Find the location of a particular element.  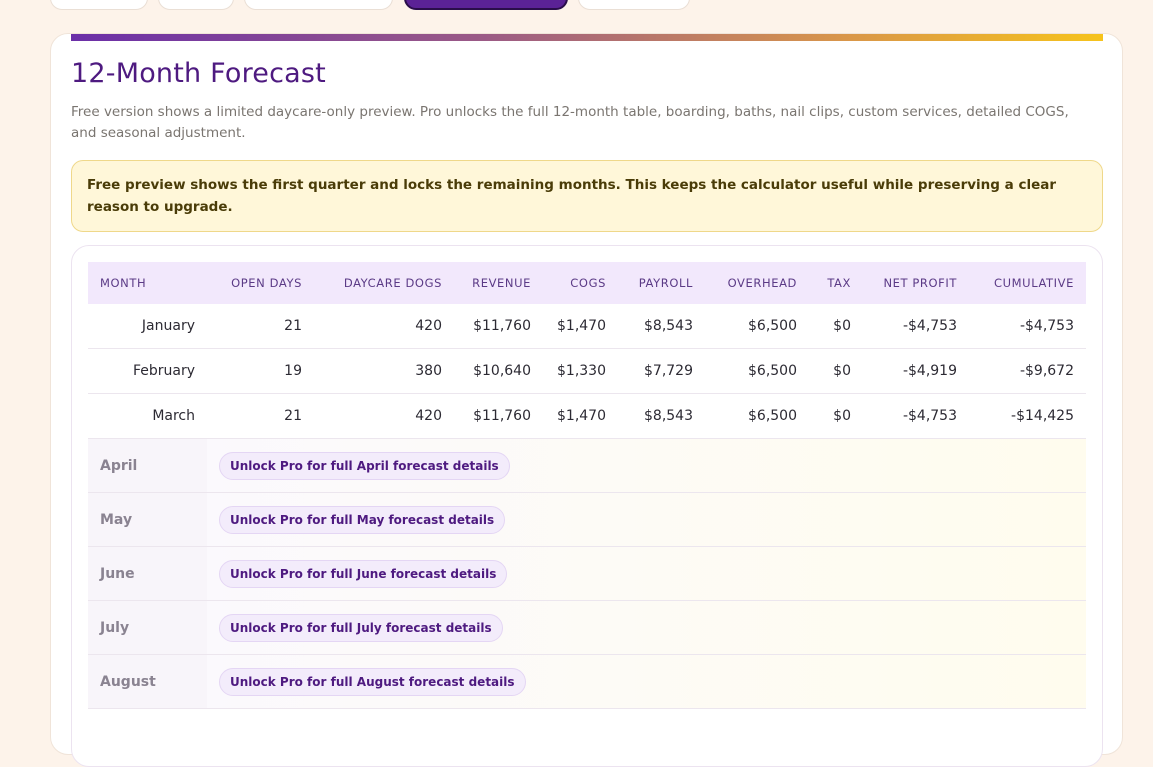

cumulative-cell: -$14,425 is located at coordinates (1027, 416).